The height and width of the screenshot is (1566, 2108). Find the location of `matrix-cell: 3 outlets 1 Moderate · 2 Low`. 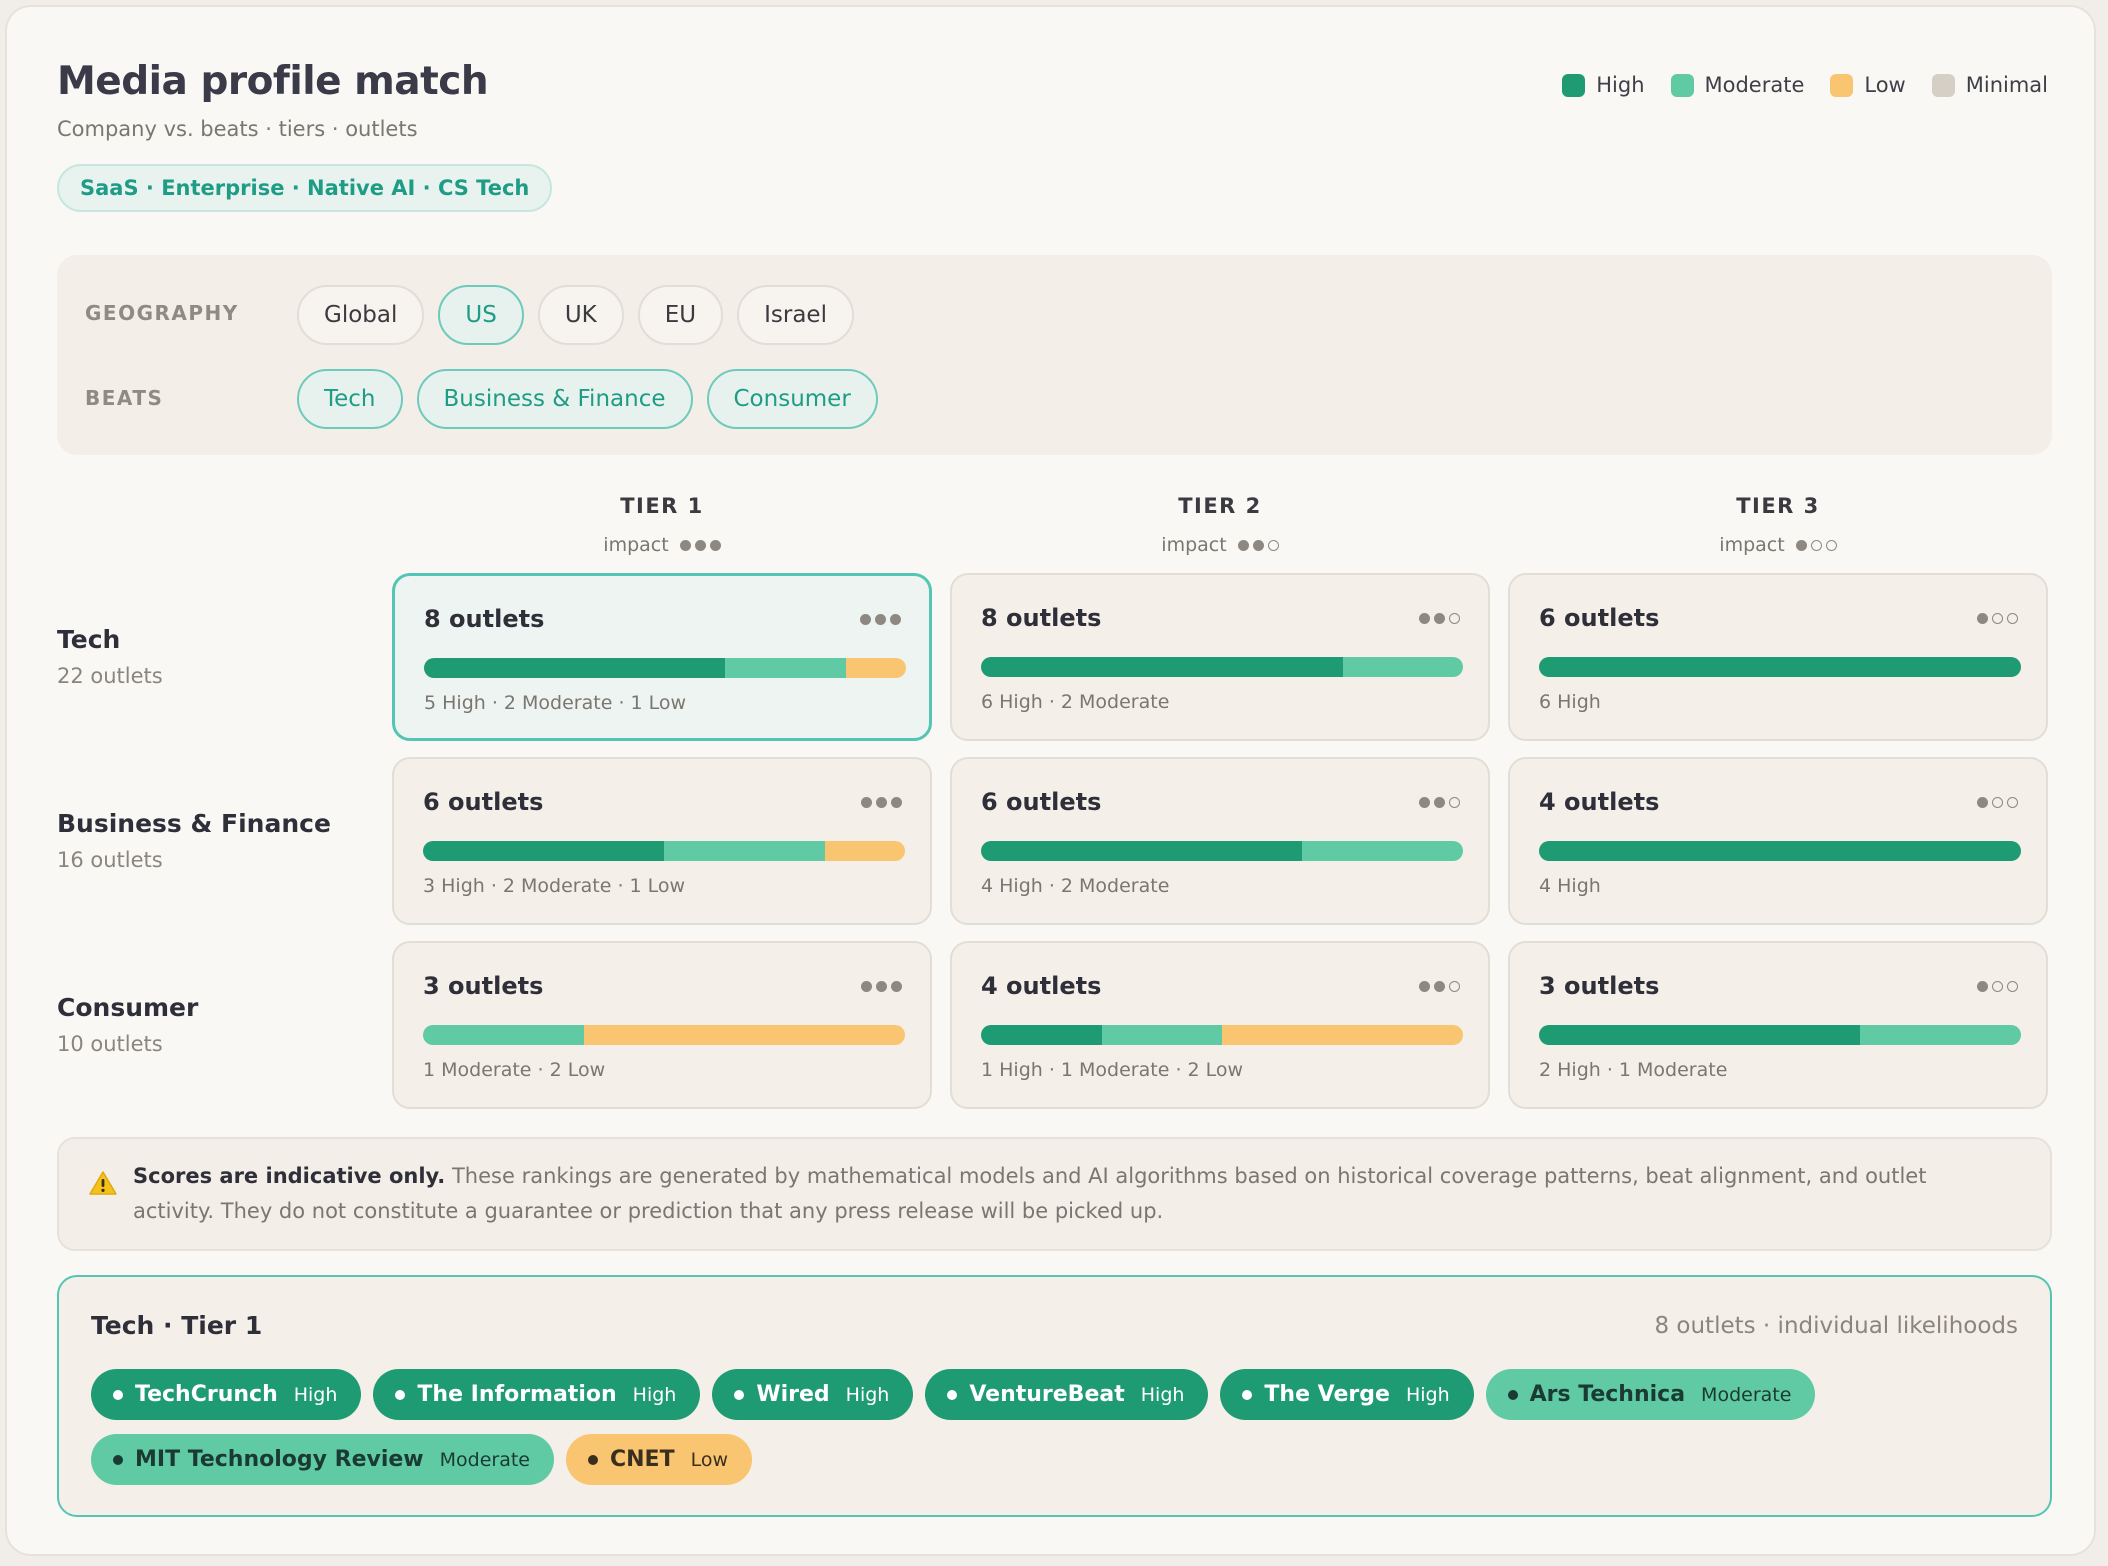

matrix-cell: 3 outlets 1 Moderate · 2 Low is located at coordinates (662, 1025).